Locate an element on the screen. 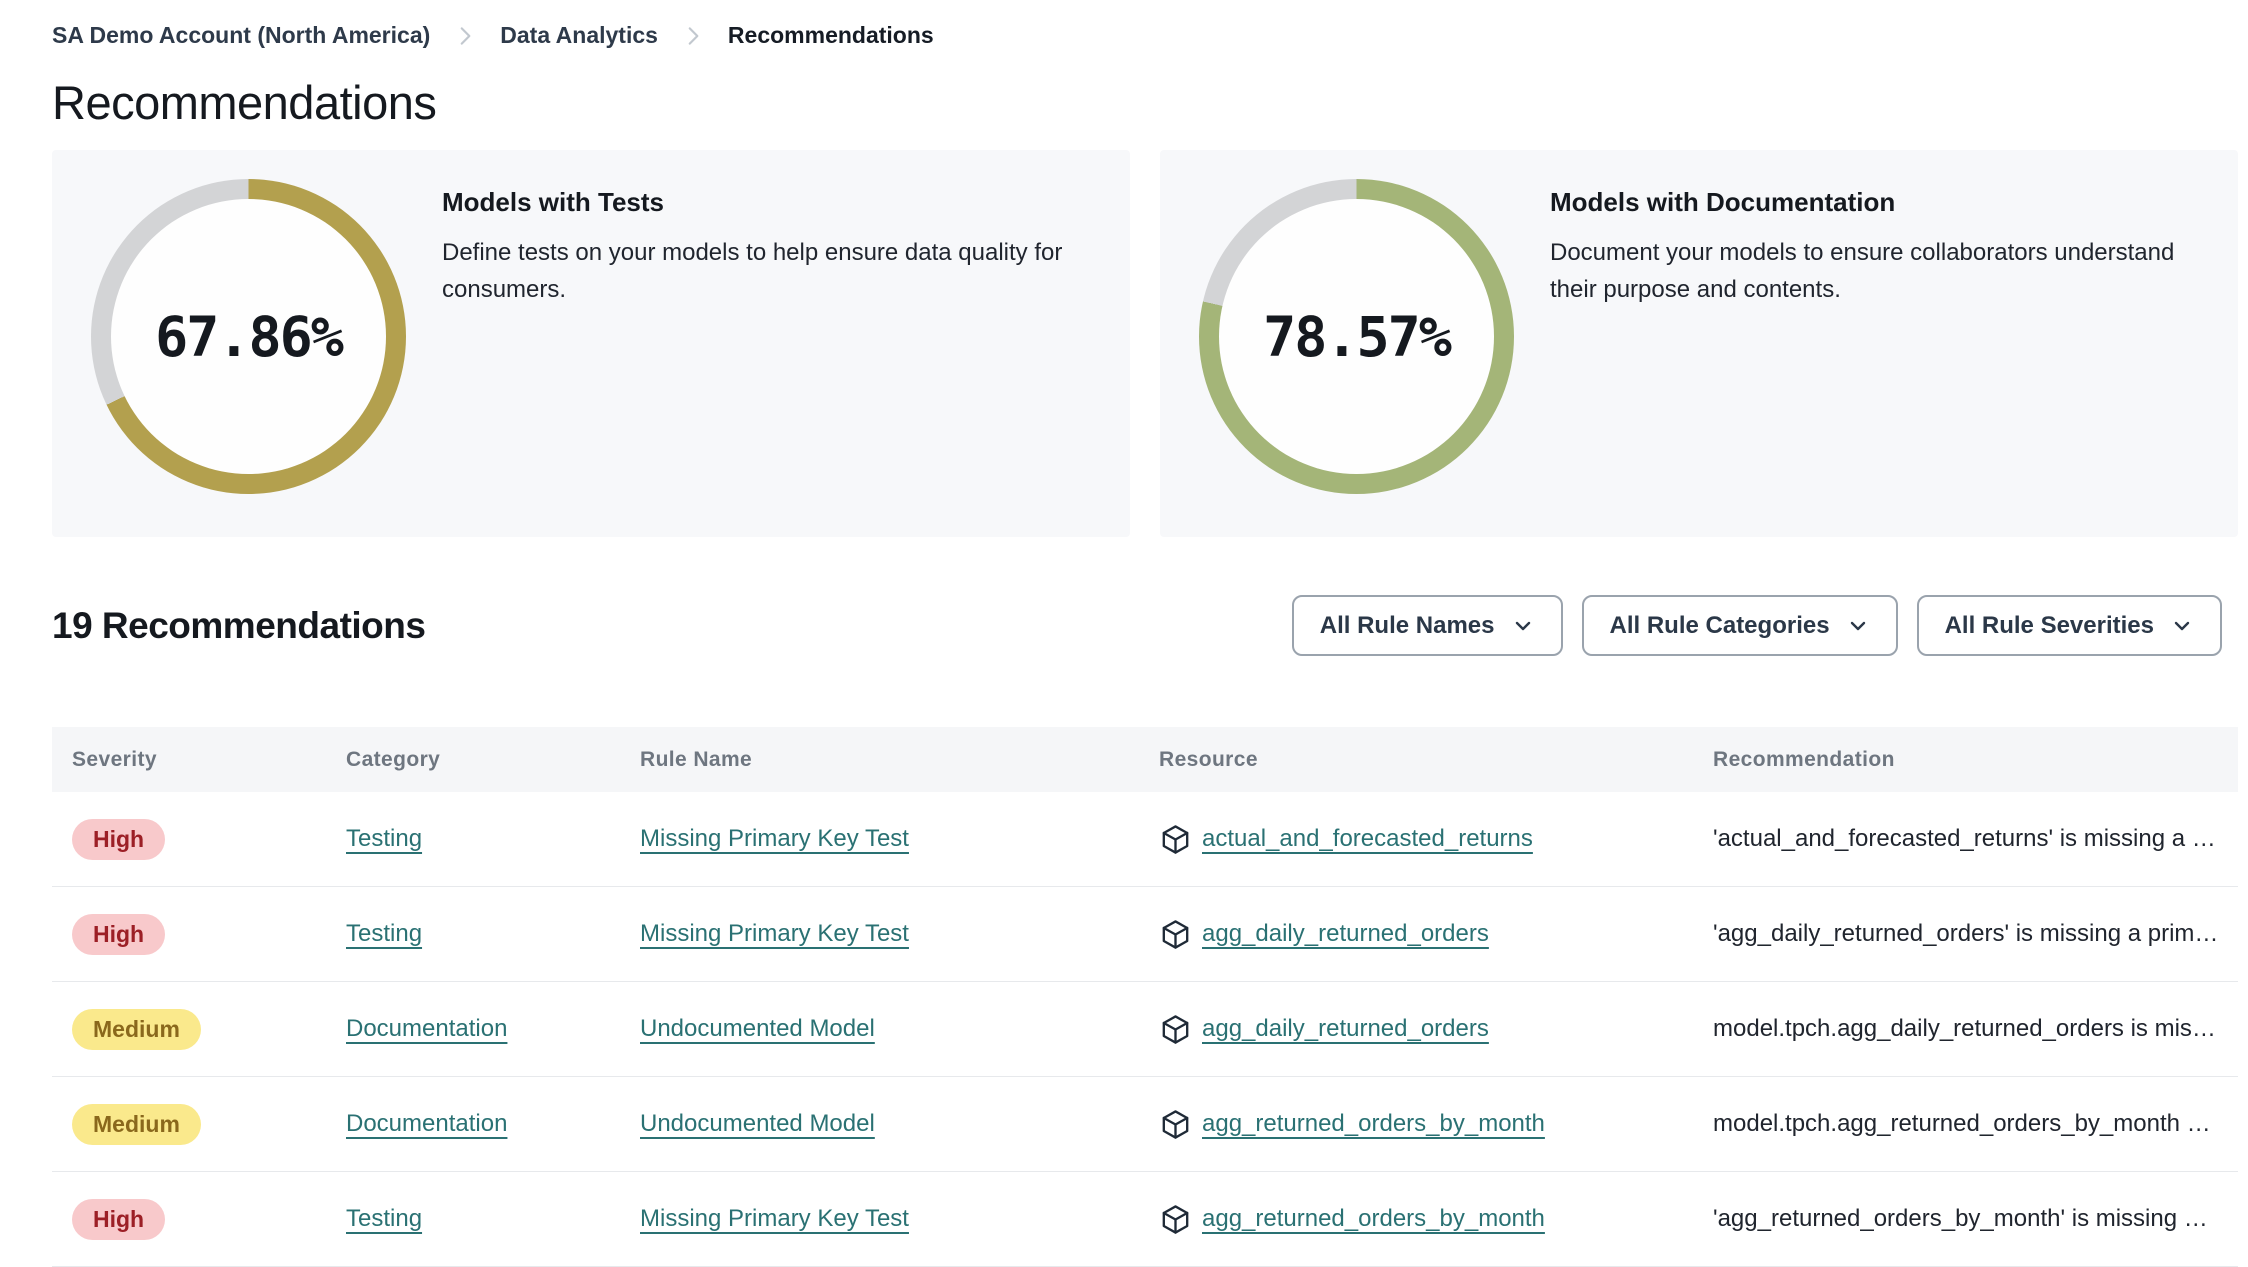  donut-hole: 67.86% is located at coordinates (248, 336).